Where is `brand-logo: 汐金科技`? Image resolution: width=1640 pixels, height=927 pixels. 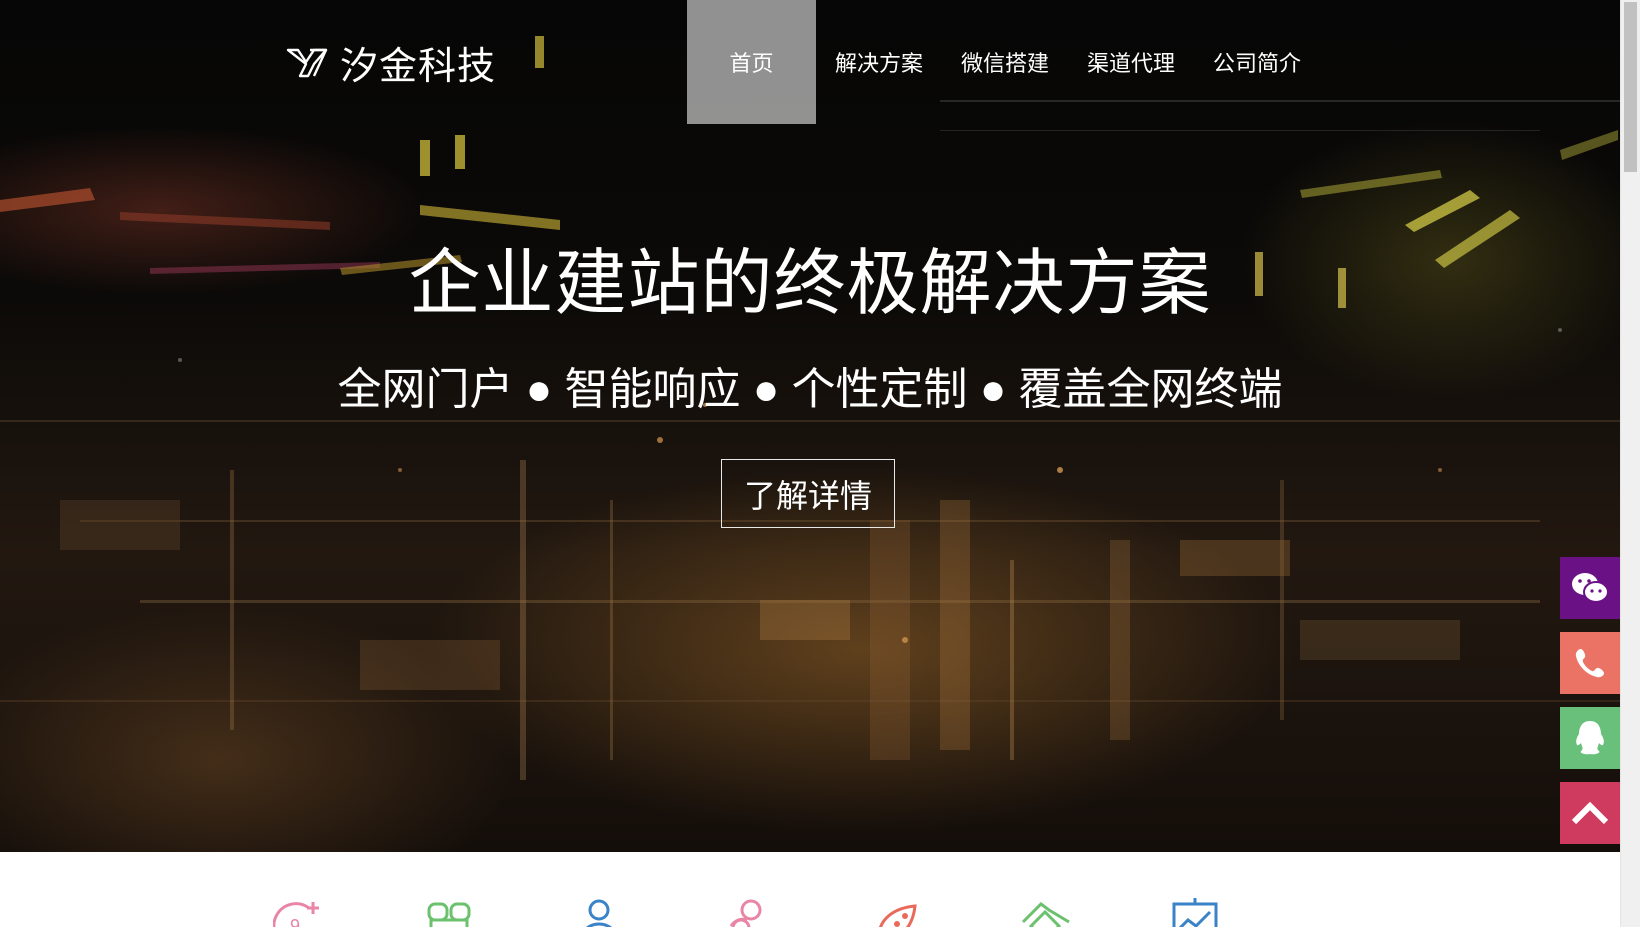 brand-logo: 汐金科技 is located at coordinates (391, 62).